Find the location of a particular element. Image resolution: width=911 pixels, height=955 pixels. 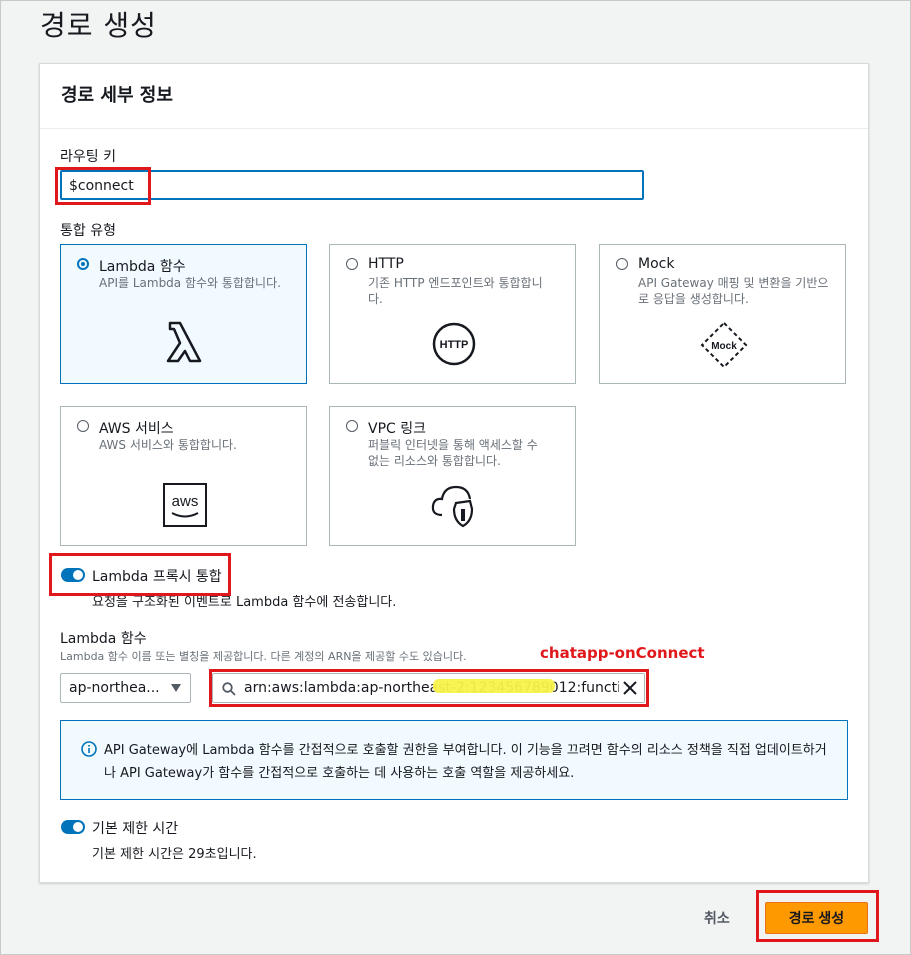

cancel-button: 취소 is located at coordinates (717, 918).